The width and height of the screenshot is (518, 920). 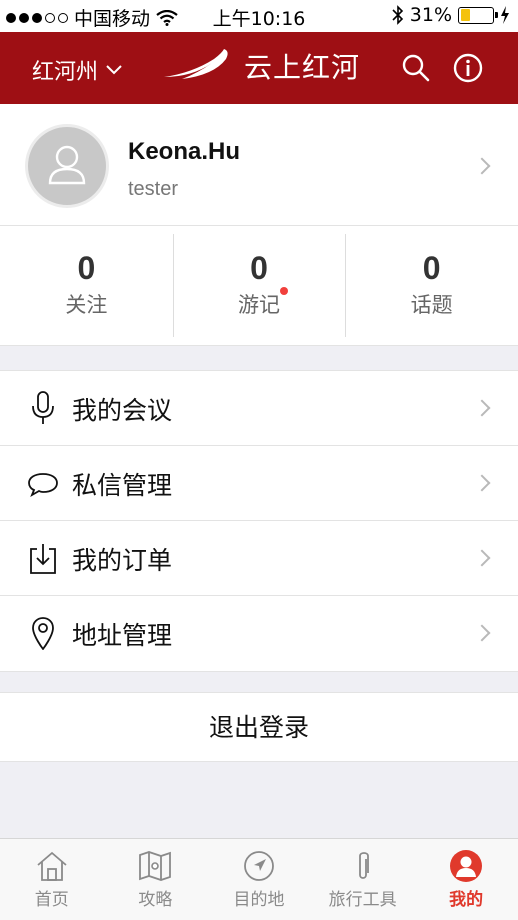 What do you see at coordinates (65, 72) in the screenshot?
I see `city-label: 红河州` at bounding box center [65, 72].